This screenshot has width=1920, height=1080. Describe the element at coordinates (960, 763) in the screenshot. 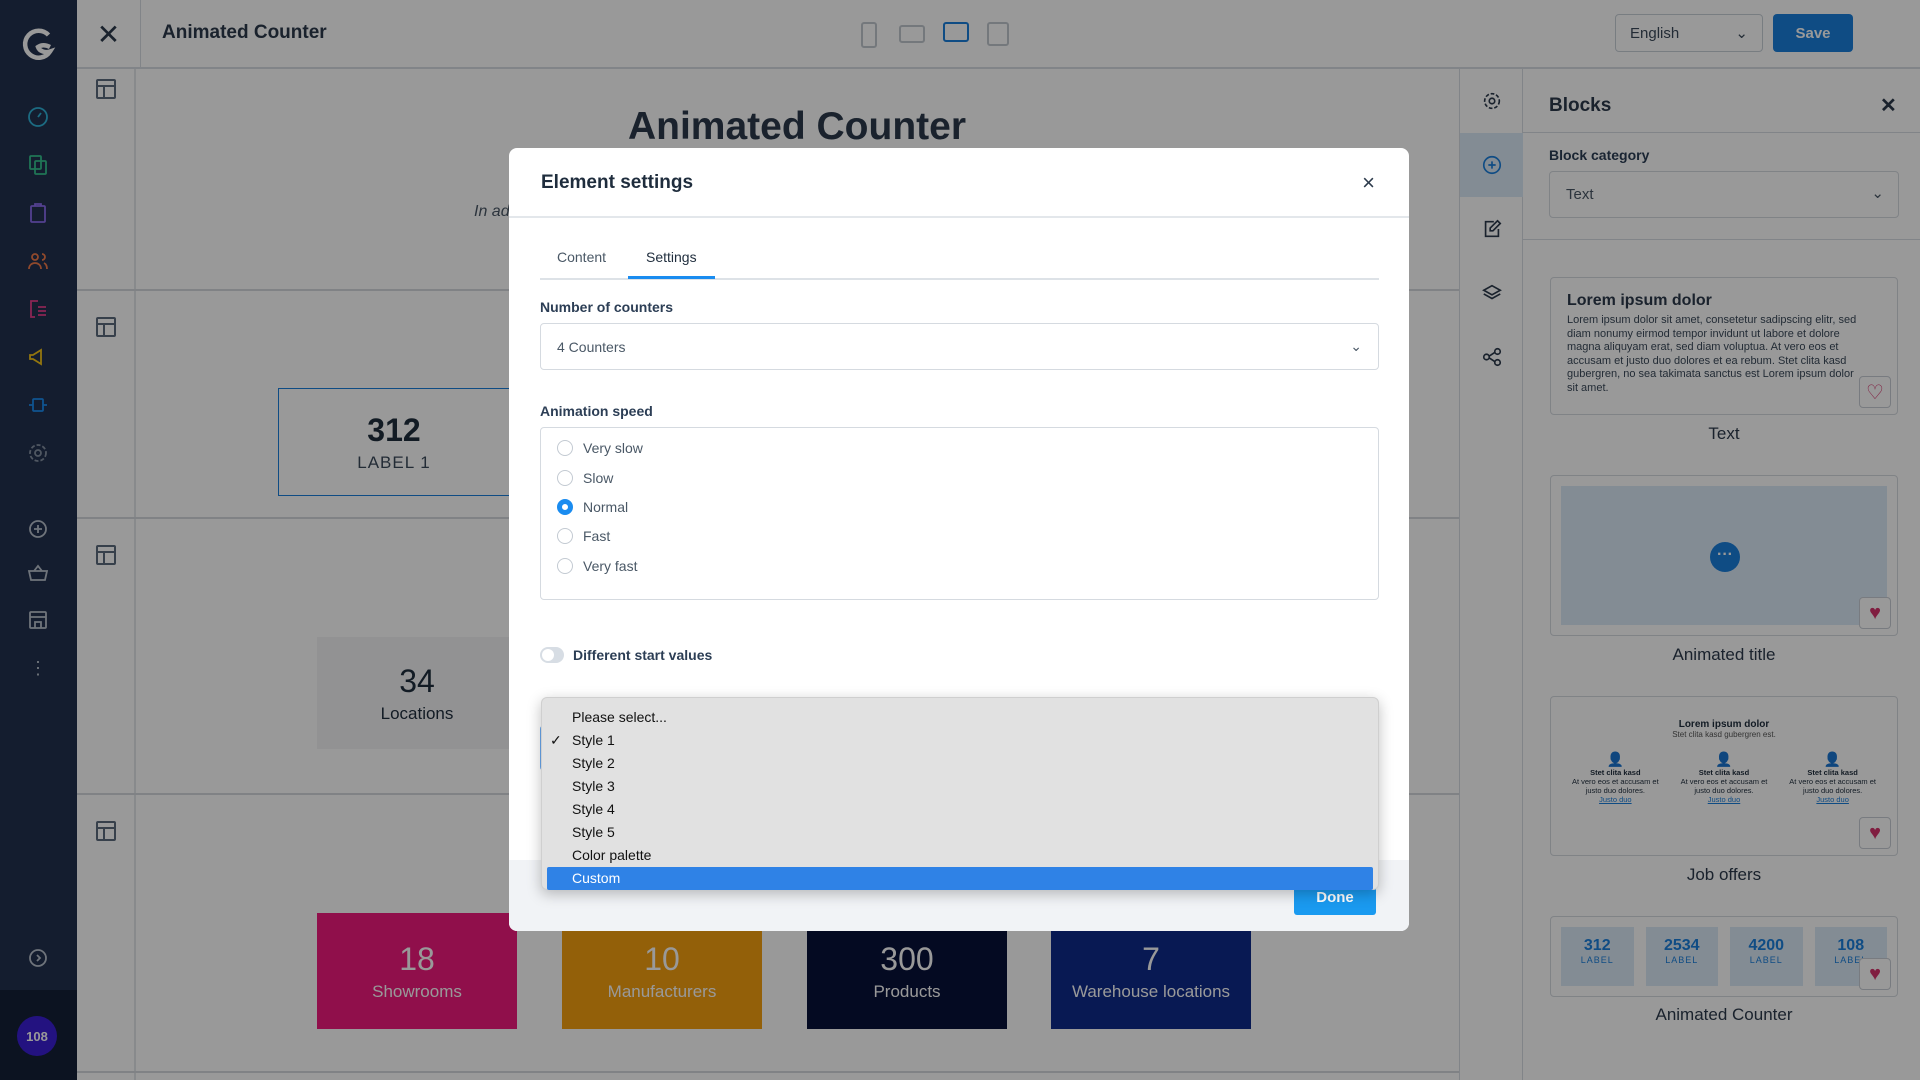

I see `option-style-2: Style 2` at that location.